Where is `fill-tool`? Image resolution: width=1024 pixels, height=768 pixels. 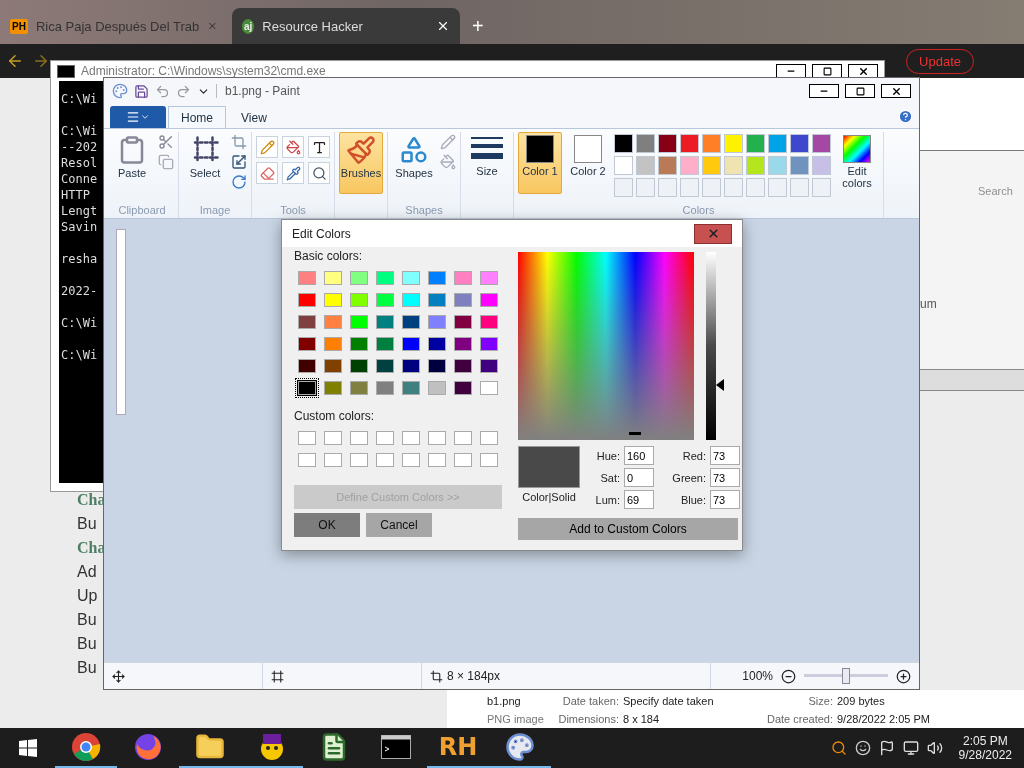 fill-tool is located at coordinates (293, 147).